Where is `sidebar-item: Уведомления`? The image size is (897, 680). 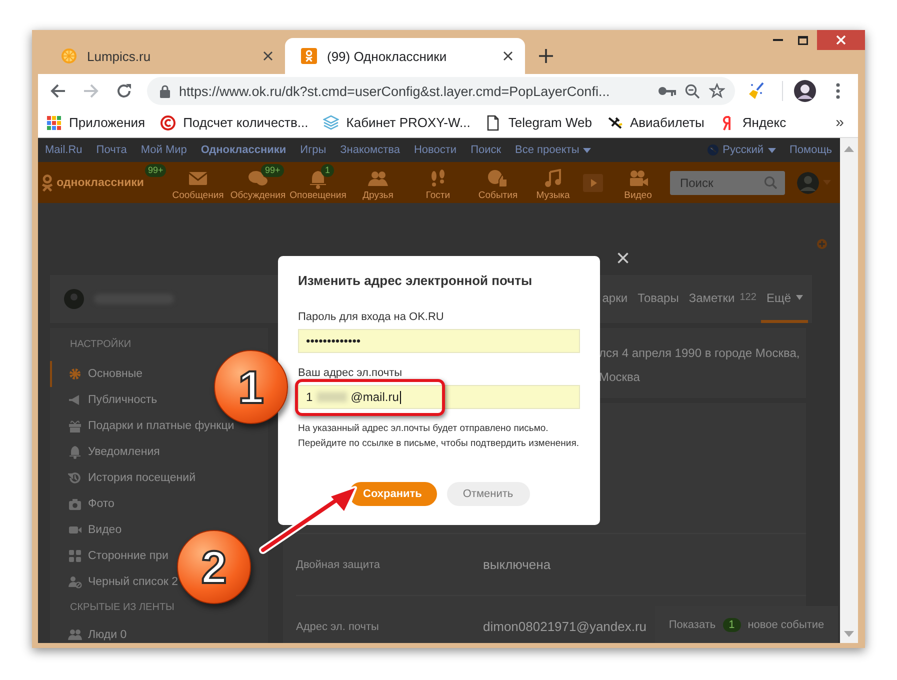
sidebar-item: Уведомления is located at coordinates (105, 452).